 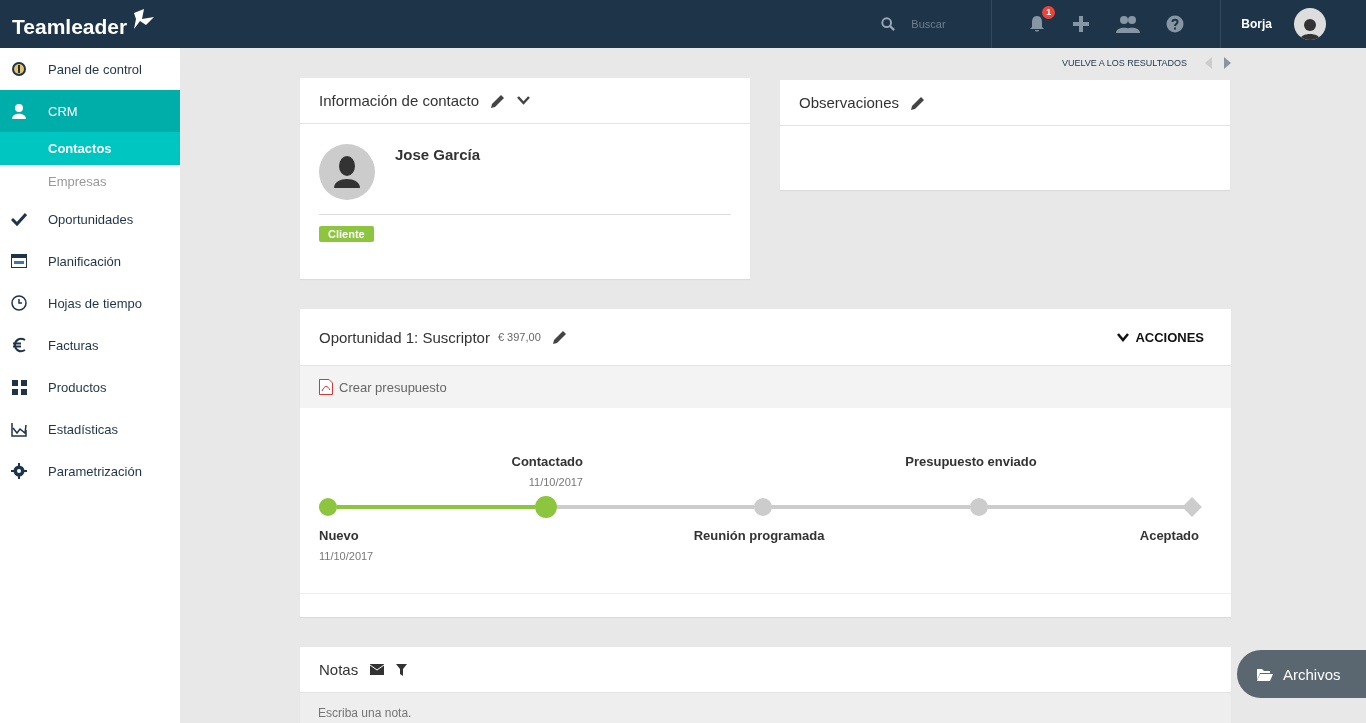 I want to click on search-icon, so click(x=888, y=24).